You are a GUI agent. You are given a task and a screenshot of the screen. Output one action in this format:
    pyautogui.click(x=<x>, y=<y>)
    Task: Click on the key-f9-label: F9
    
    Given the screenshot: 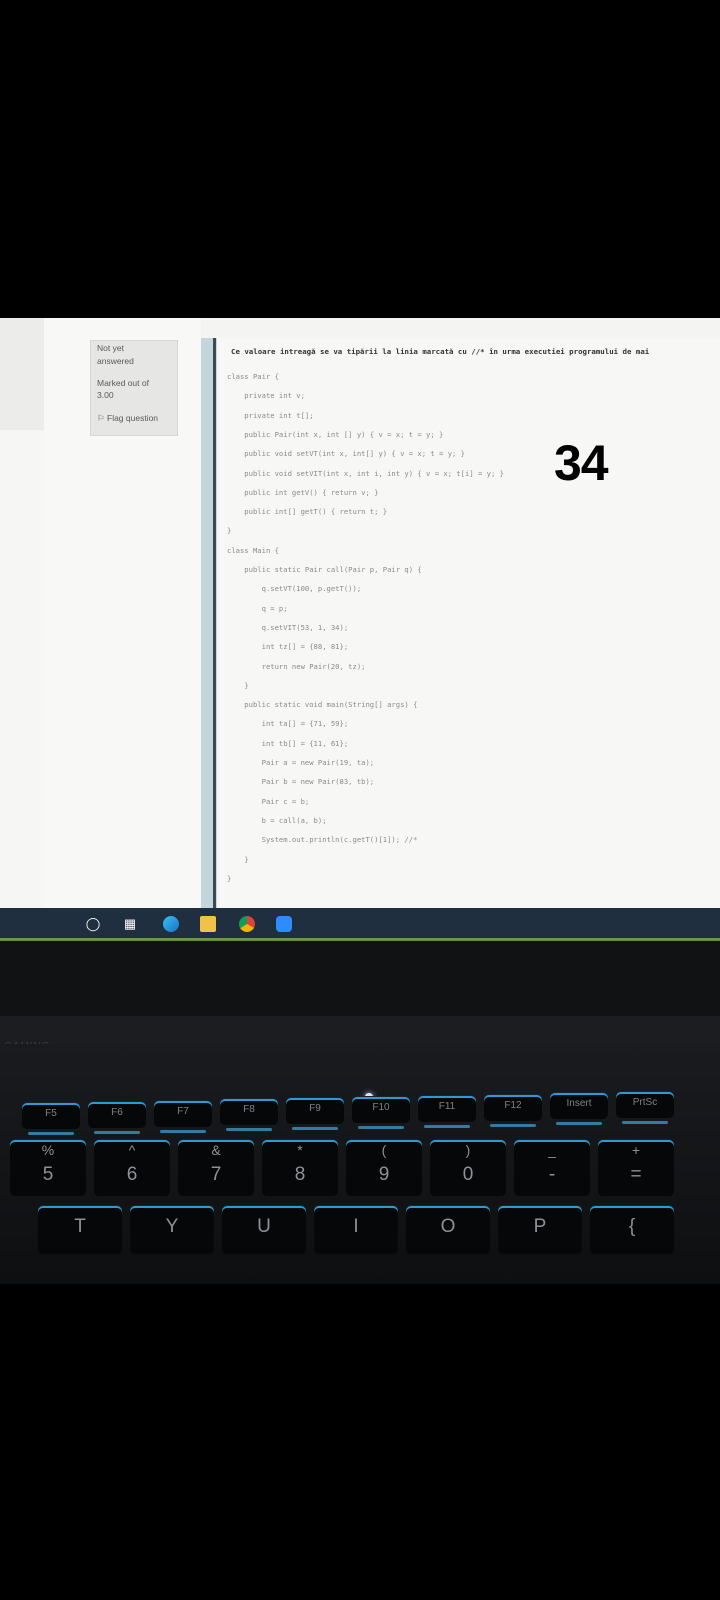 What is the action you would take?
    pyautogui.click(x=315, y=1109)
    